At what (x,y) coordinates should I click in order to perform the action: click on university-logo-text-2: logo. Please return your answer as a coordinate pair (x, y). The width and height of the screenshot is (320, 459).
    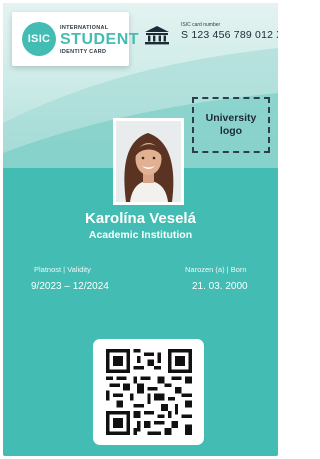
    Looking at the image, I should click on (231, 131).